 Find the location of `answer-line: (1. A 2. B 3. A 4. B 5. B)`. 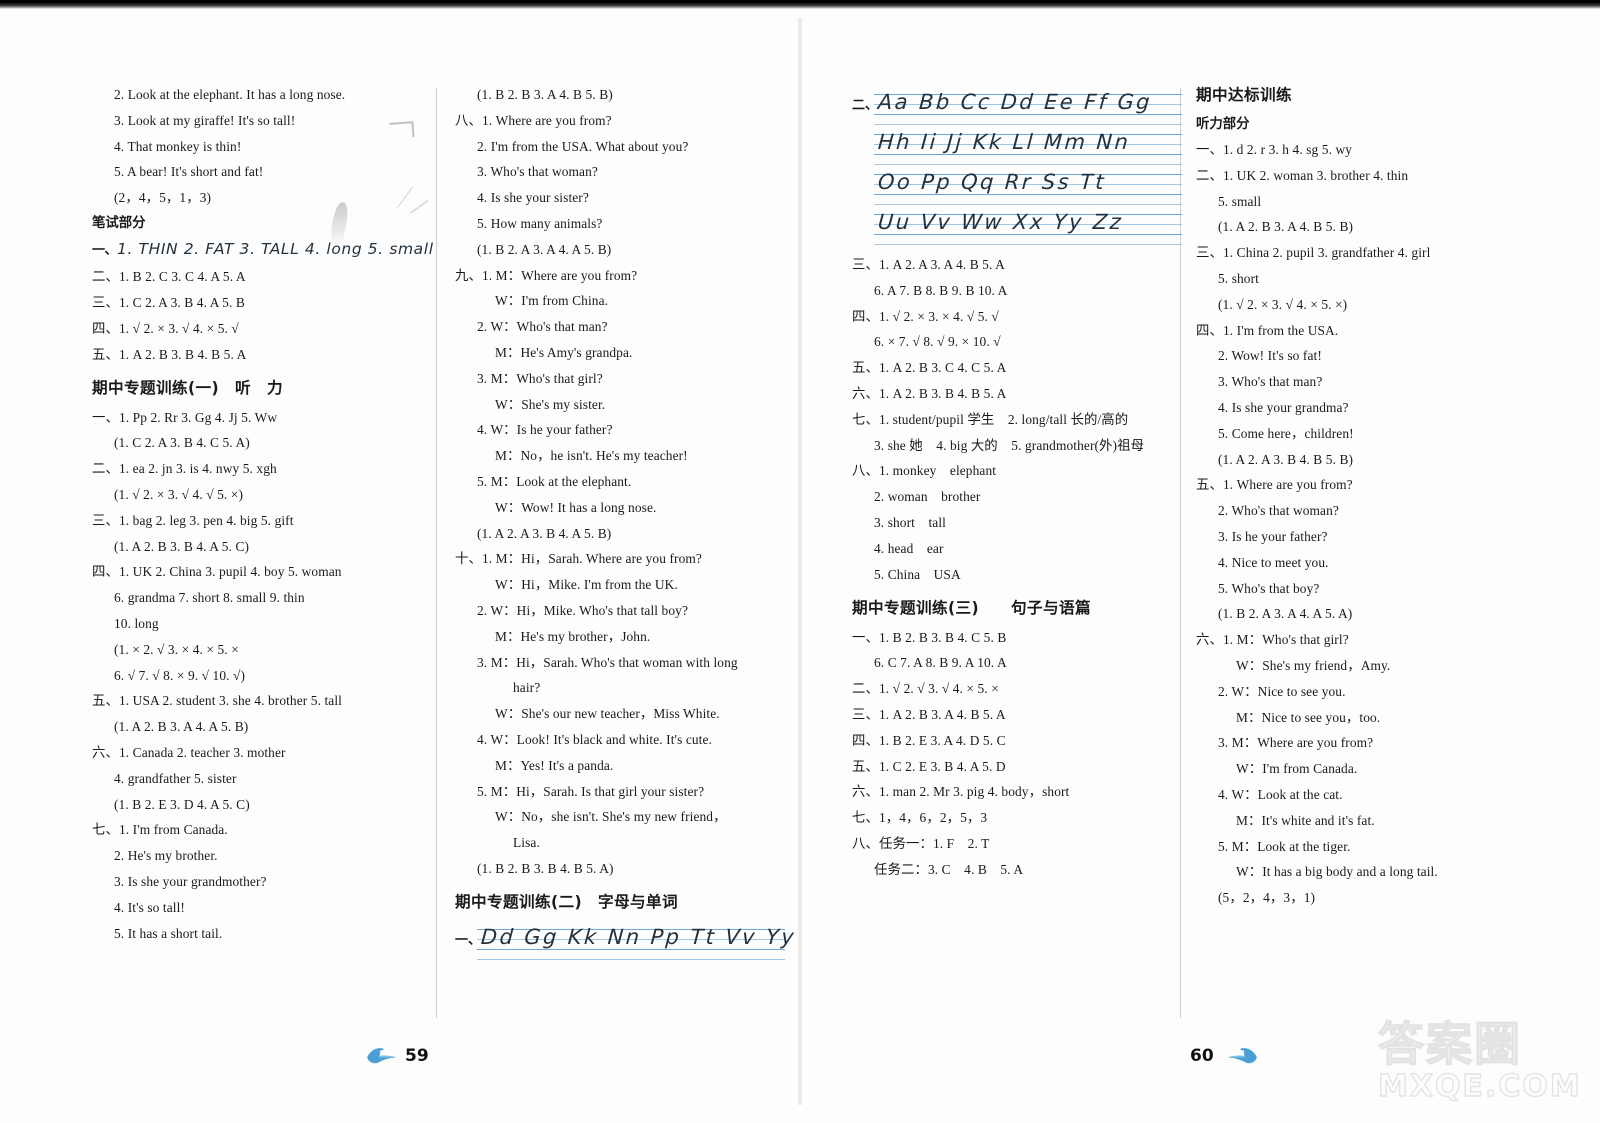

answer-line: (1. A 2. B 3. A 4. B 5. B) is located at coordinates (1286, 227).